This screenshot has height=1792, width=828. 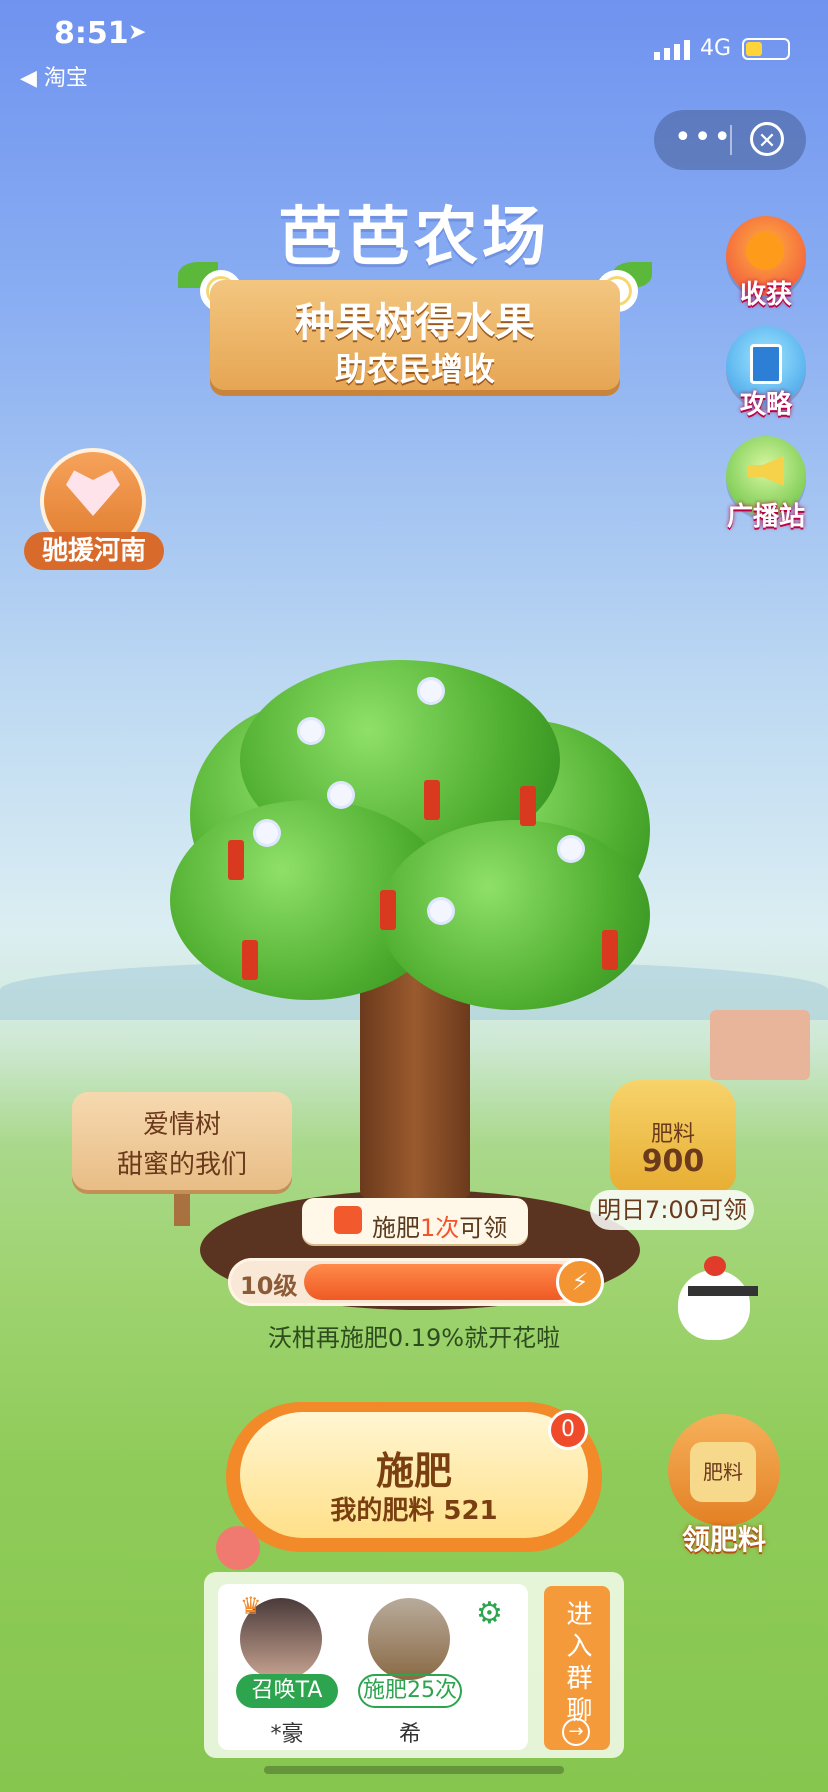 What do you see at coordinates (414, 369) in the screenshot?
I see `banner-subline: 助农民增收` at bounding box center [414, 369].